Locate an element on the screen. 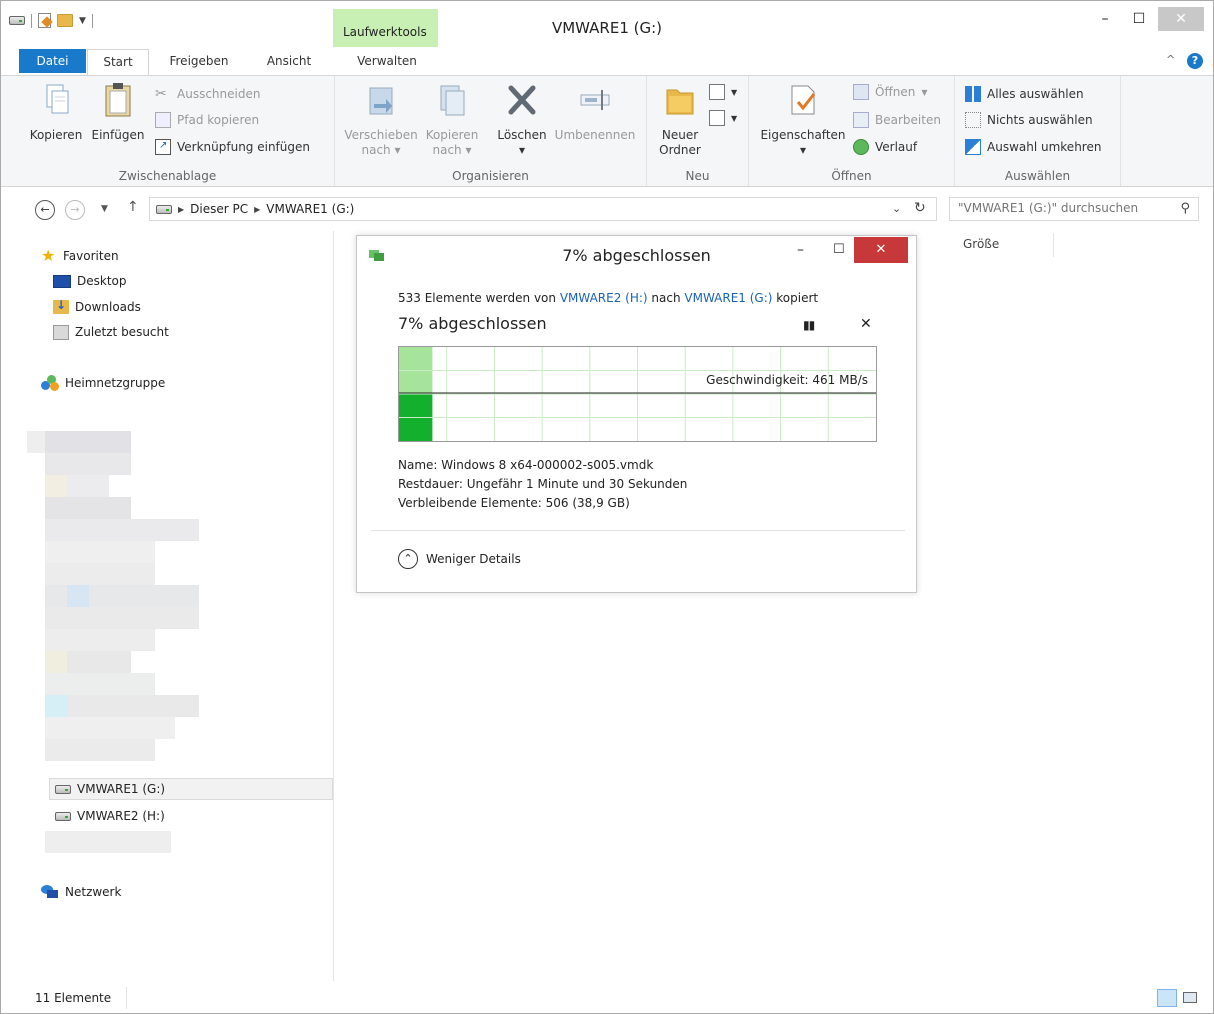 Image resolution: width=1214 pixels, height=1014 pixels. copy-path-button: Pfad kopieren is located at coordinates (207, 120).